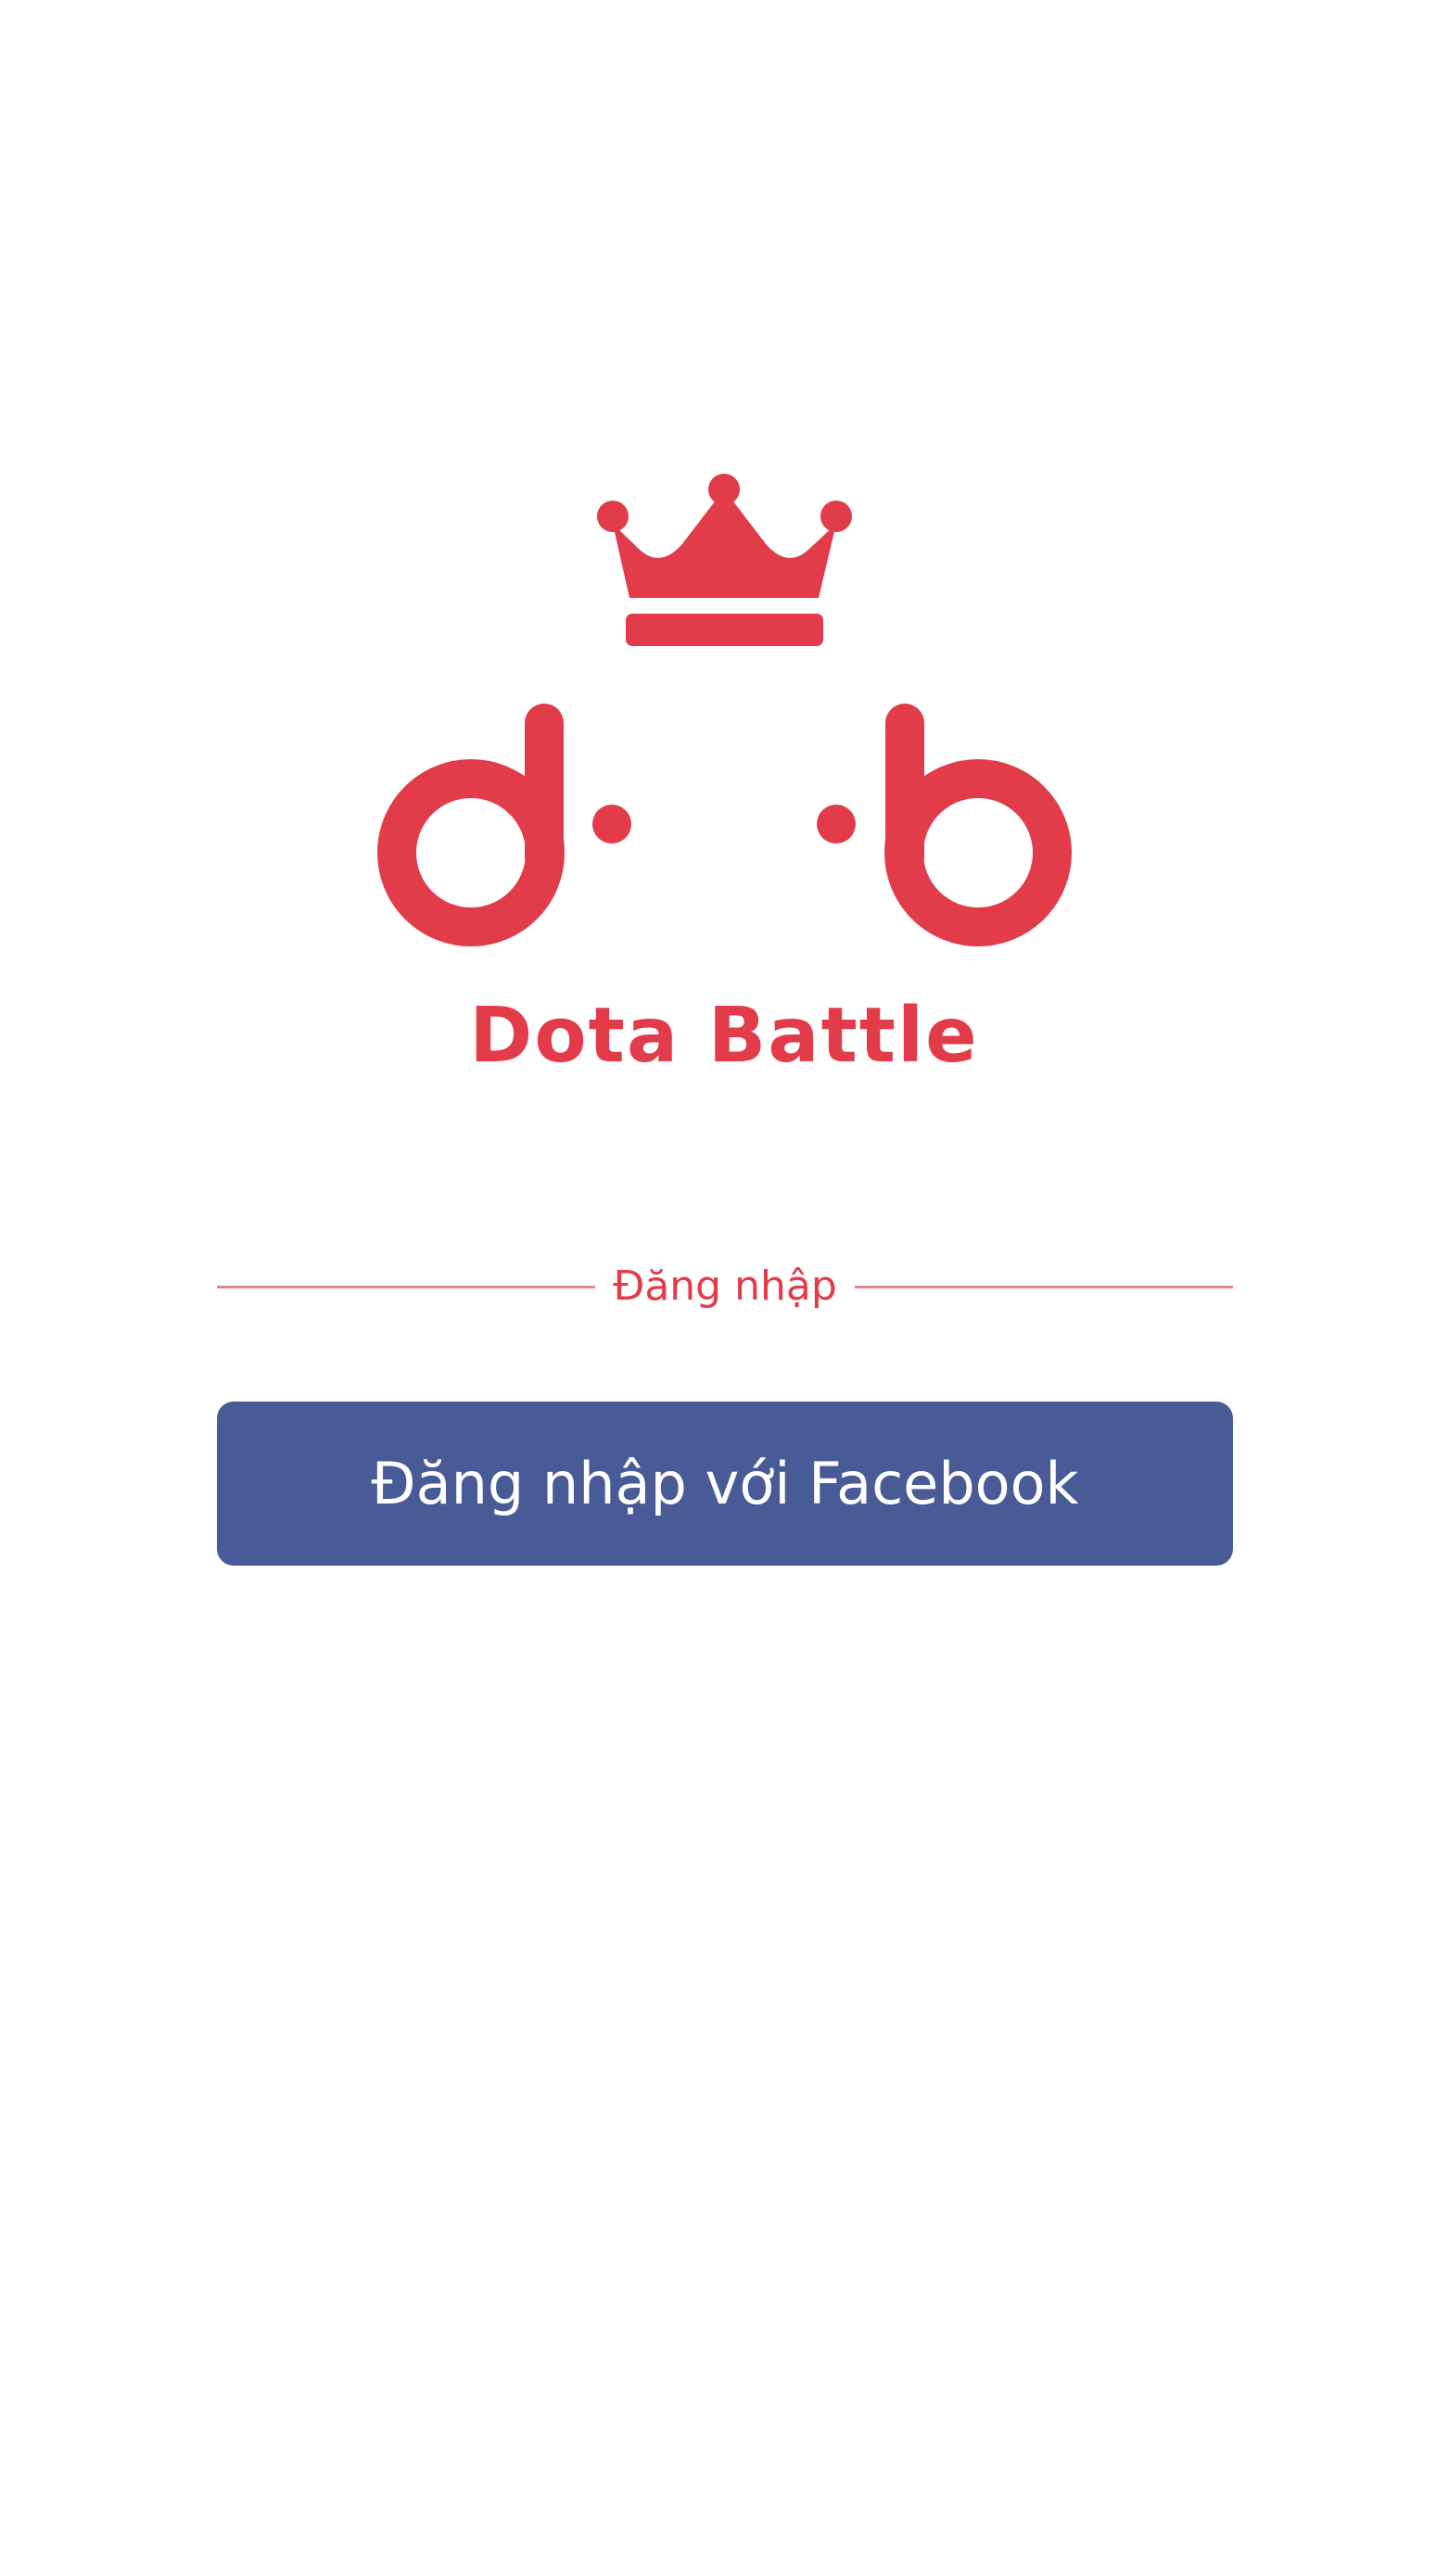 This screenshot has width=1449, height=2576. Describe the element at coordinates (406, 1287) in the screenshot. I see `divider-line-left` at that location.